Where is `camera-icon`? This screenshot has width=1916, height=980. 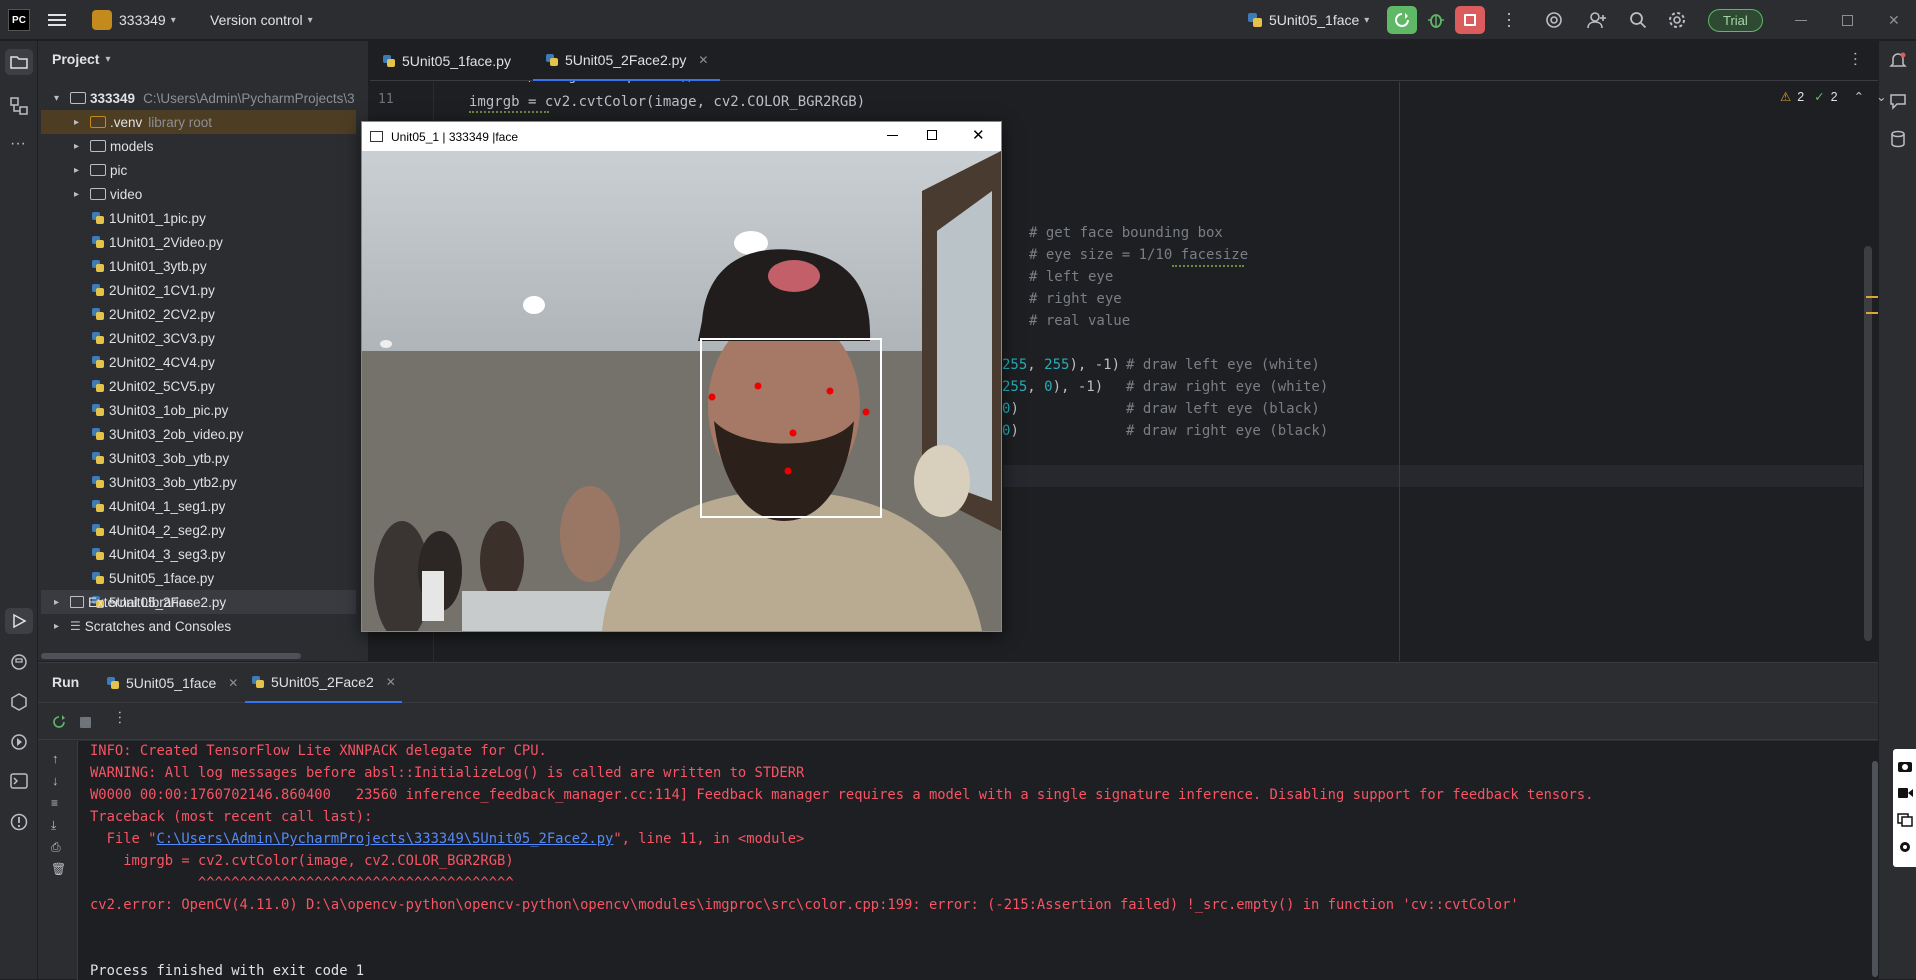
camera-icon is located at coordinates (1905, 767).